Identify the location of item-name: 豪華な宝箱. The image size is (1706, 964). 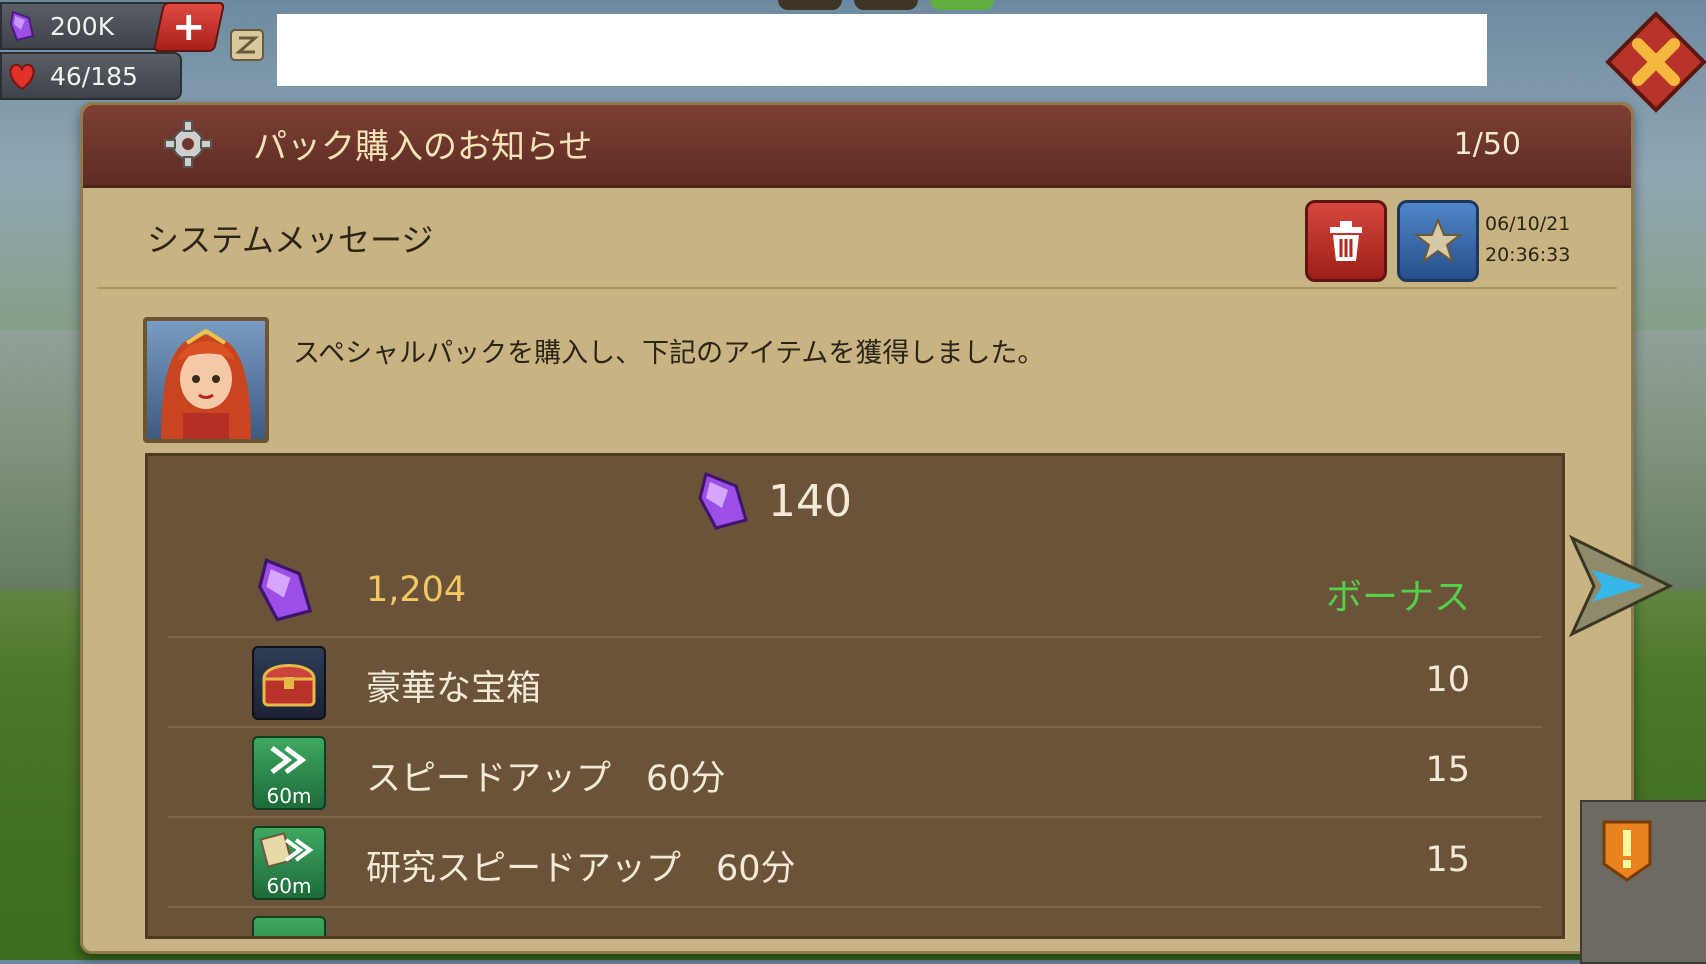
(454, 689).